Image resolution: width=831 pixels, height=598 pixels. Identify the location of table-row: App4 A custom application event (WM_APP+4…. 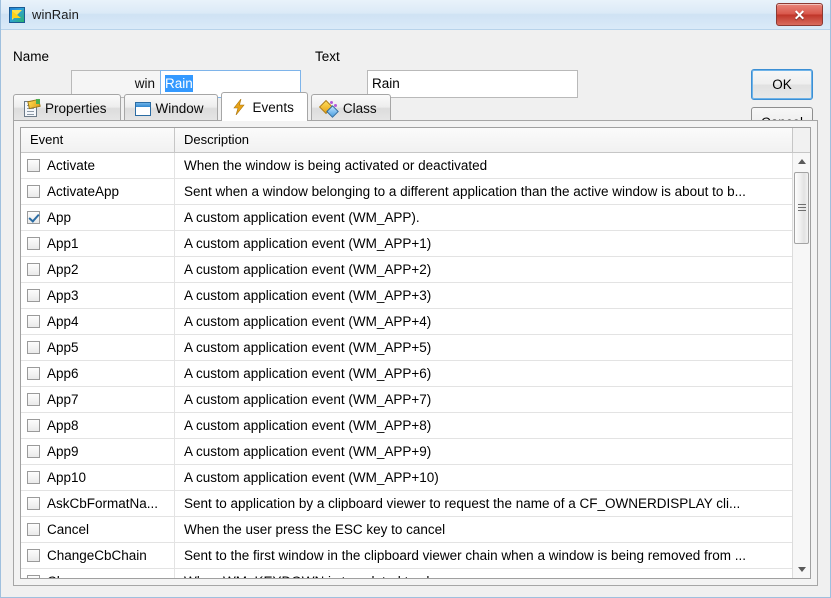
(407, 322).